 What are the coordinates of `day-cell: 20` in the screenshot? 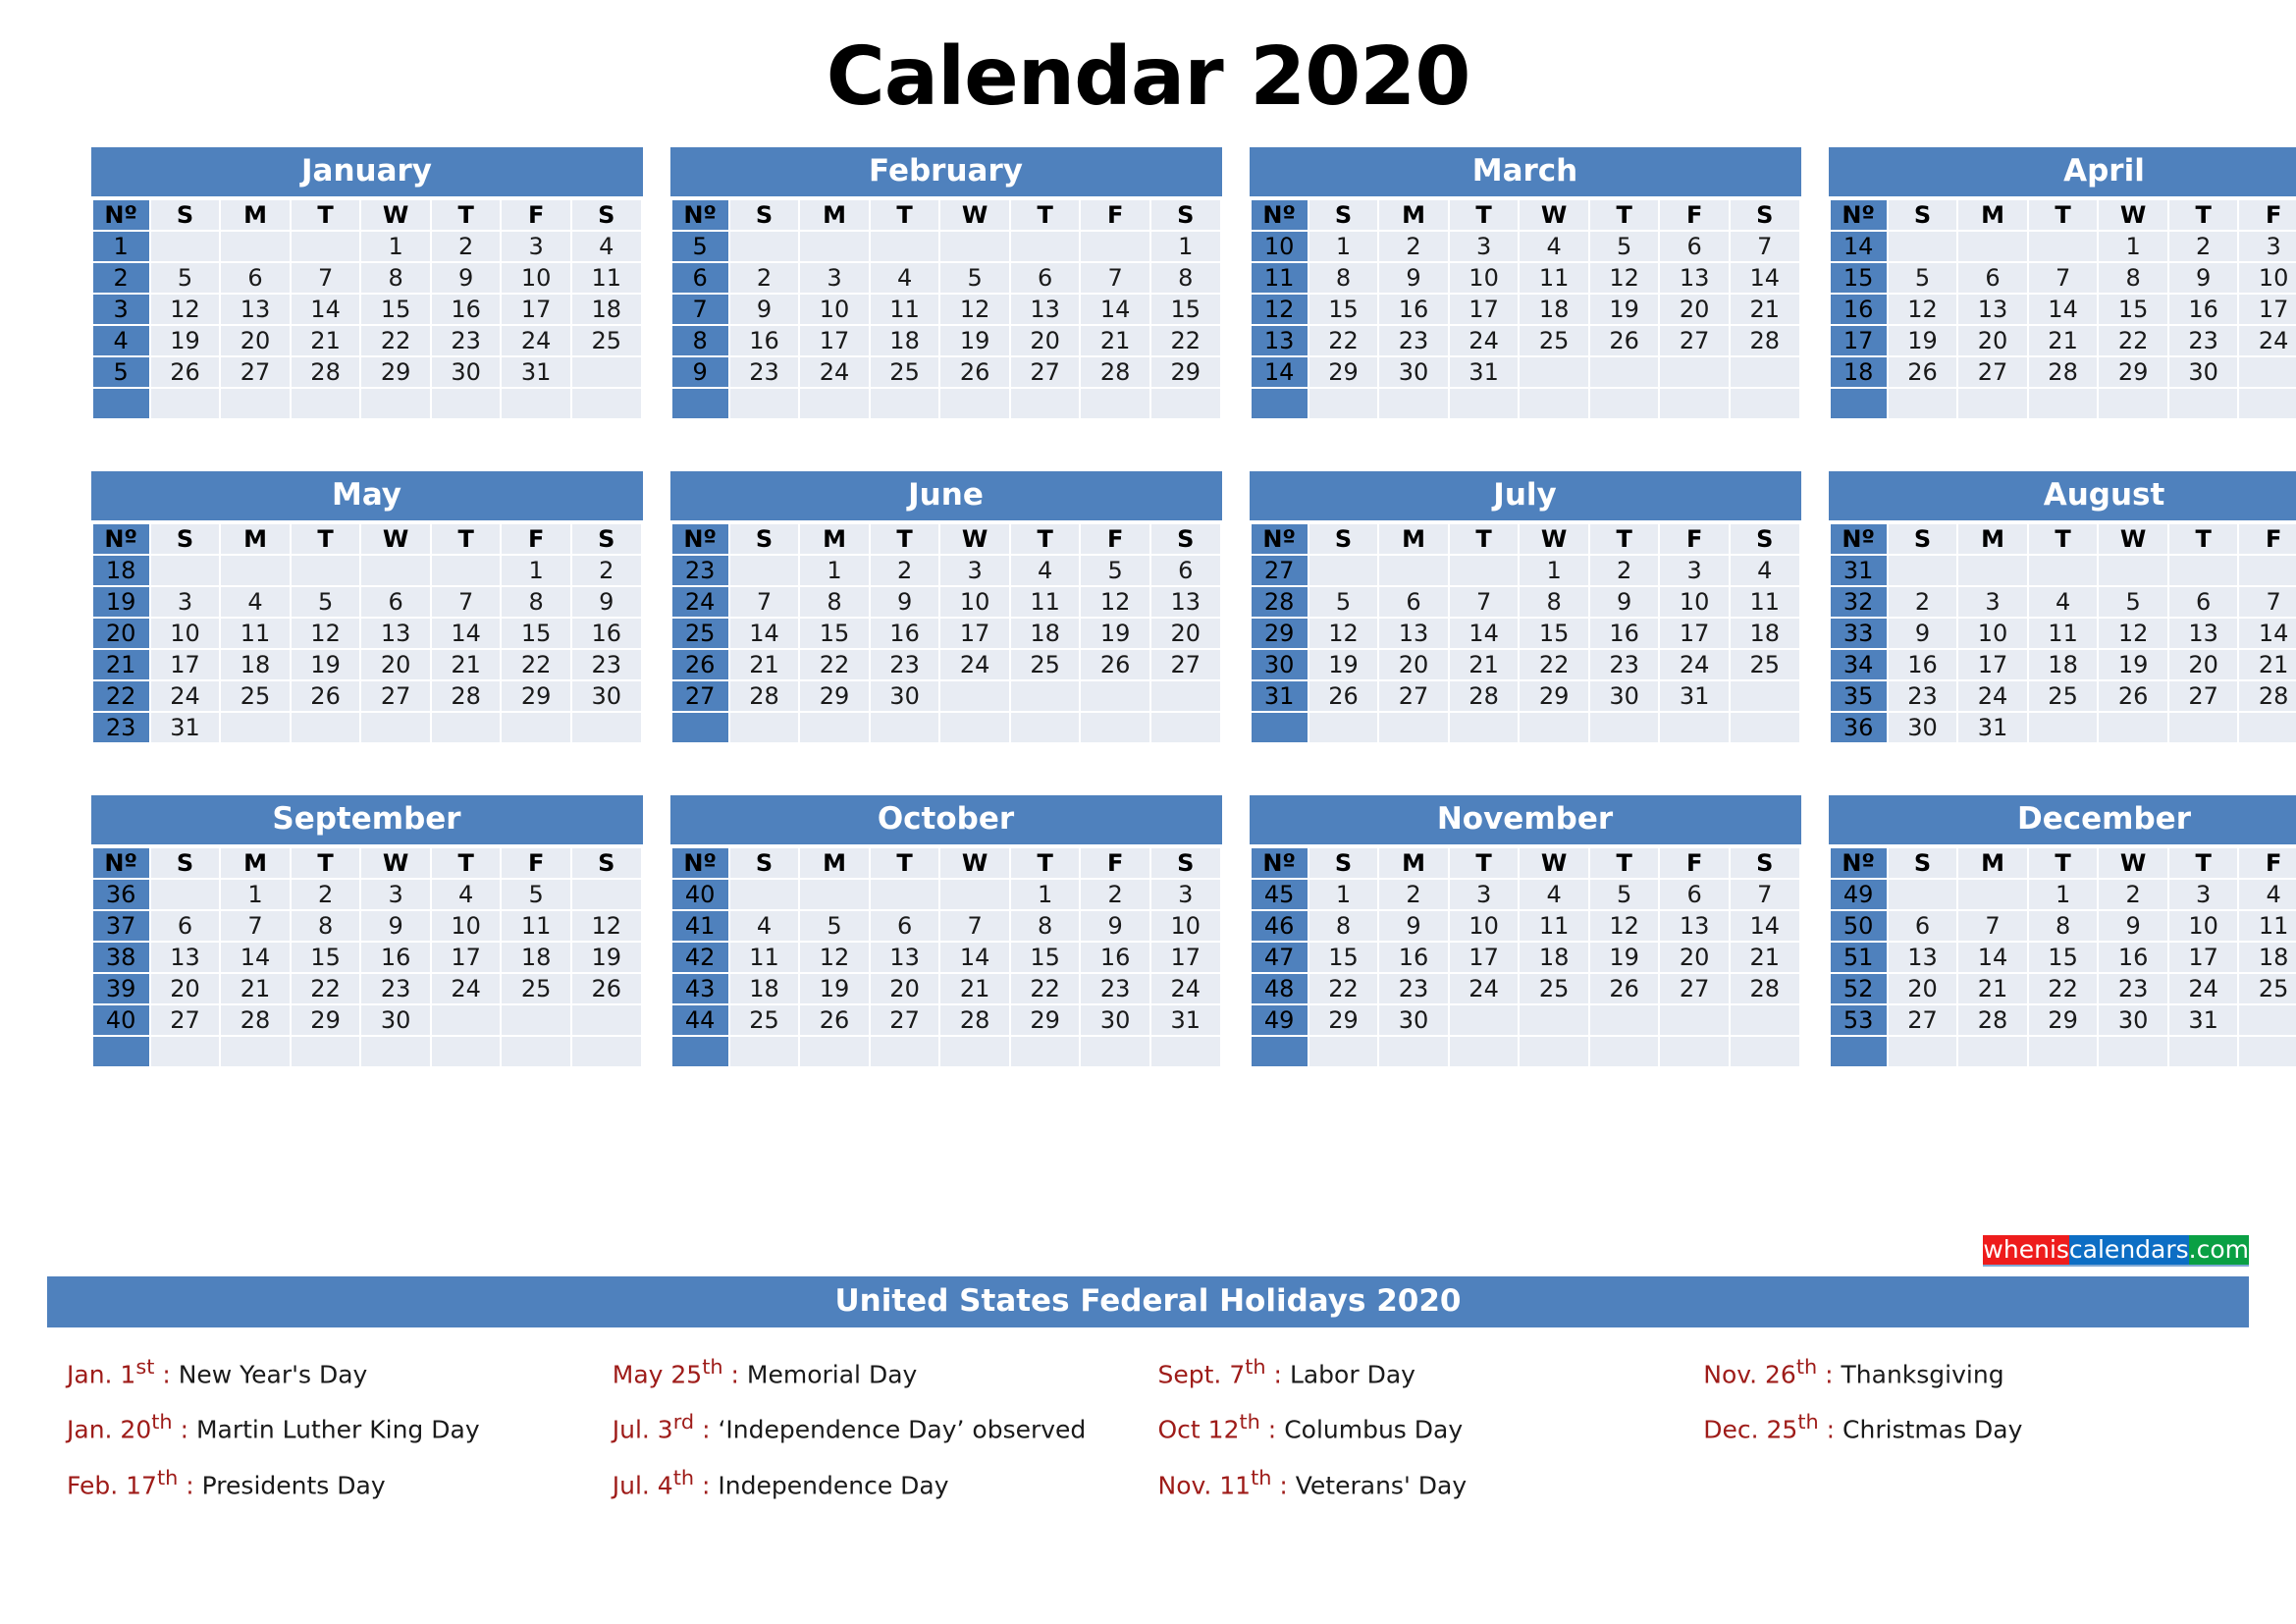 It's located at (904, 988).